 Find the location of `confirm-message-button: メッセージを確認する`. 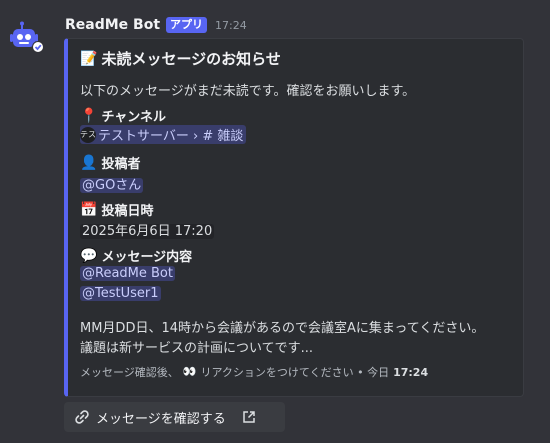

confirm-message-button: メッセージを確認する is located at coordinates (174, 417).